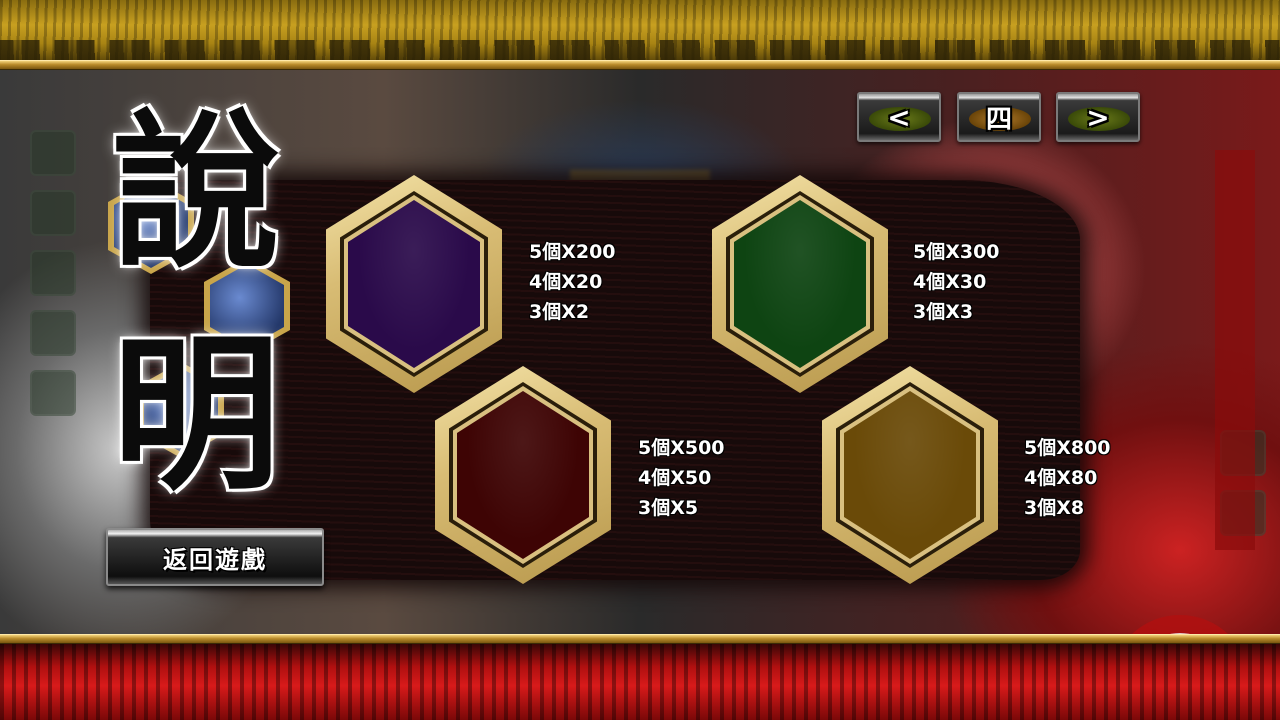 Image resolution: width=1280 pixels, height=720 pixels. Describe the element at coordinates (1235, 350) in the screenshot. I see `bg-red-pillar` at that location.